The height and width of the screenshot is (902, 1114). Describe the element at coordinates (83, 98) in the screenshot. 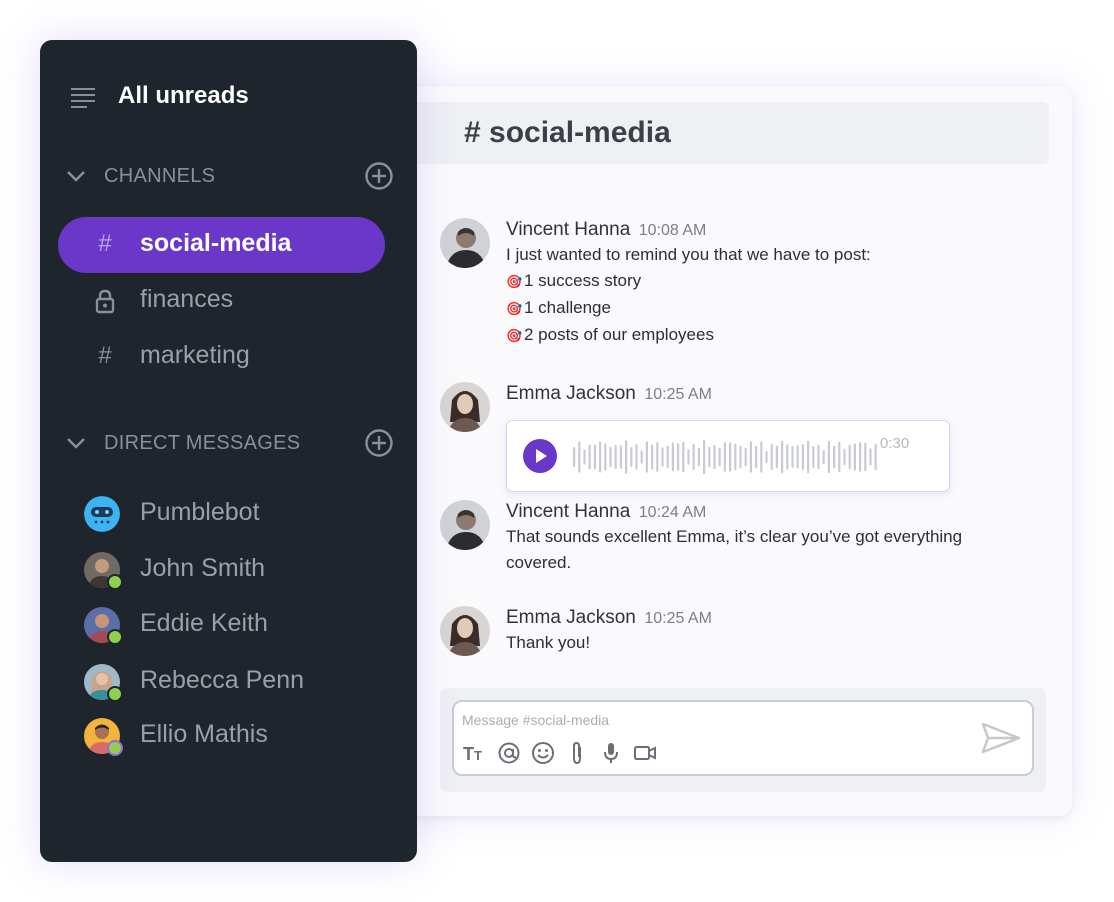

I see `list-icon` at that location.